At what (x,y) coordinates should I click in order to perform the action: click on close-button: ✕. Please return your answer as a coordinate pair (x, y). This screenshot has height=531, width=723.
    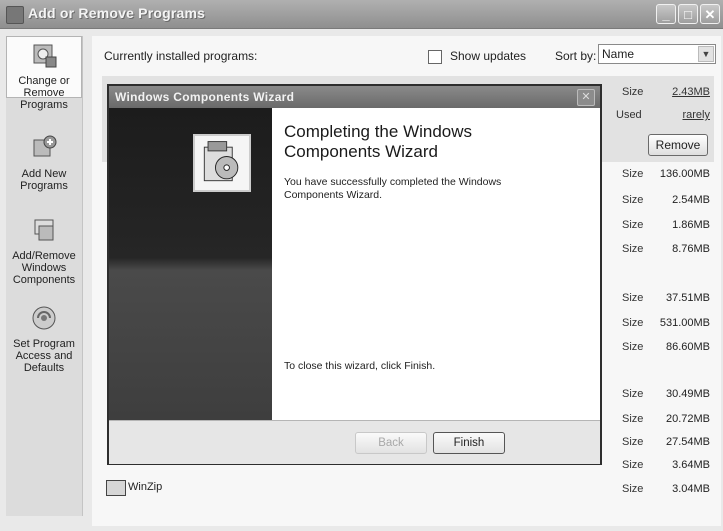
    Looking at the image, I should click on (710, 14).